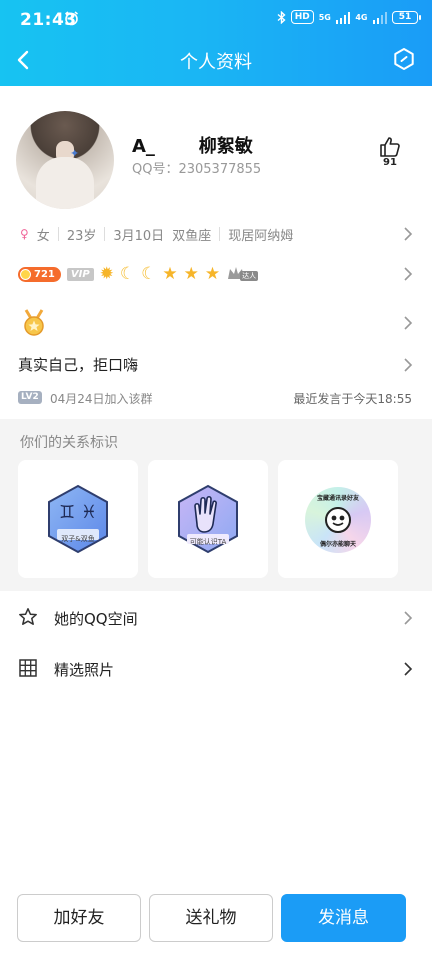 The image size is (432, 960). I want to click on qzone-label: 她的QQ空间, so click(96, 619).